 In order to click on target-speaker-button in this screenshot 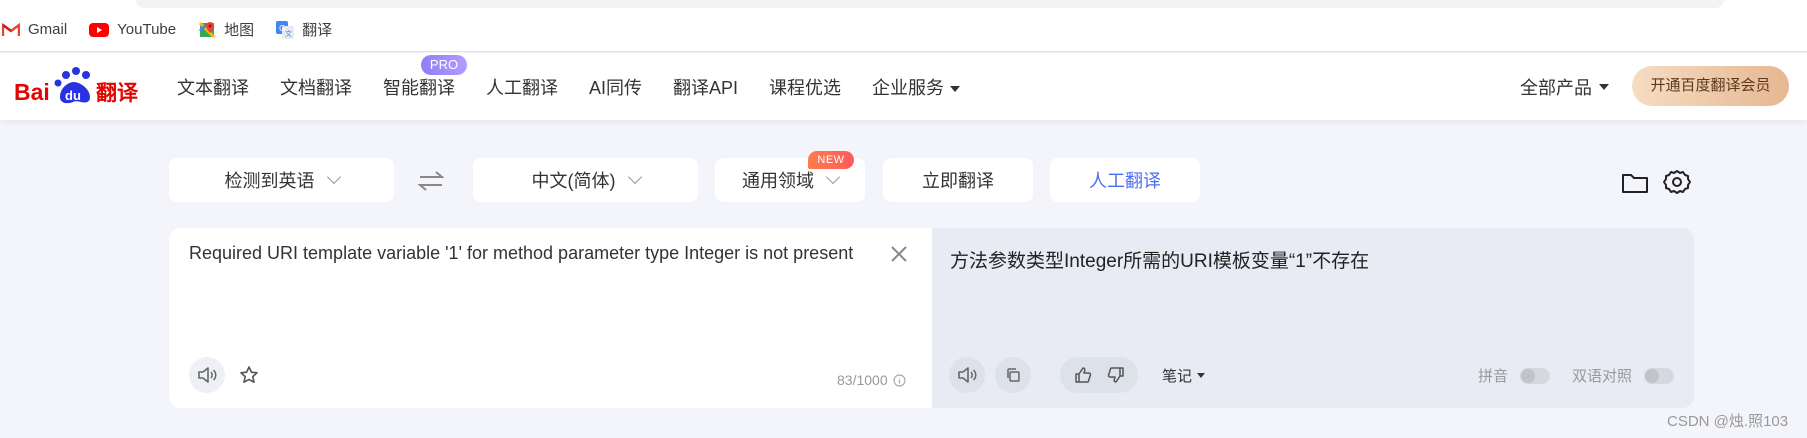, I will do `click(967, 375)`.